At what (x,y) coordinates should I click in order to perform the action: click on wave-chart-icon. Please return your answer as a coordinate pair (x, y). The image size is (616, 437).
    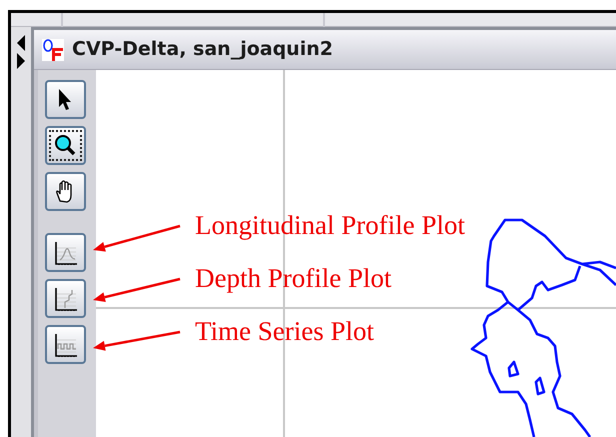
    Looking at the image, I should click on (65, 345).